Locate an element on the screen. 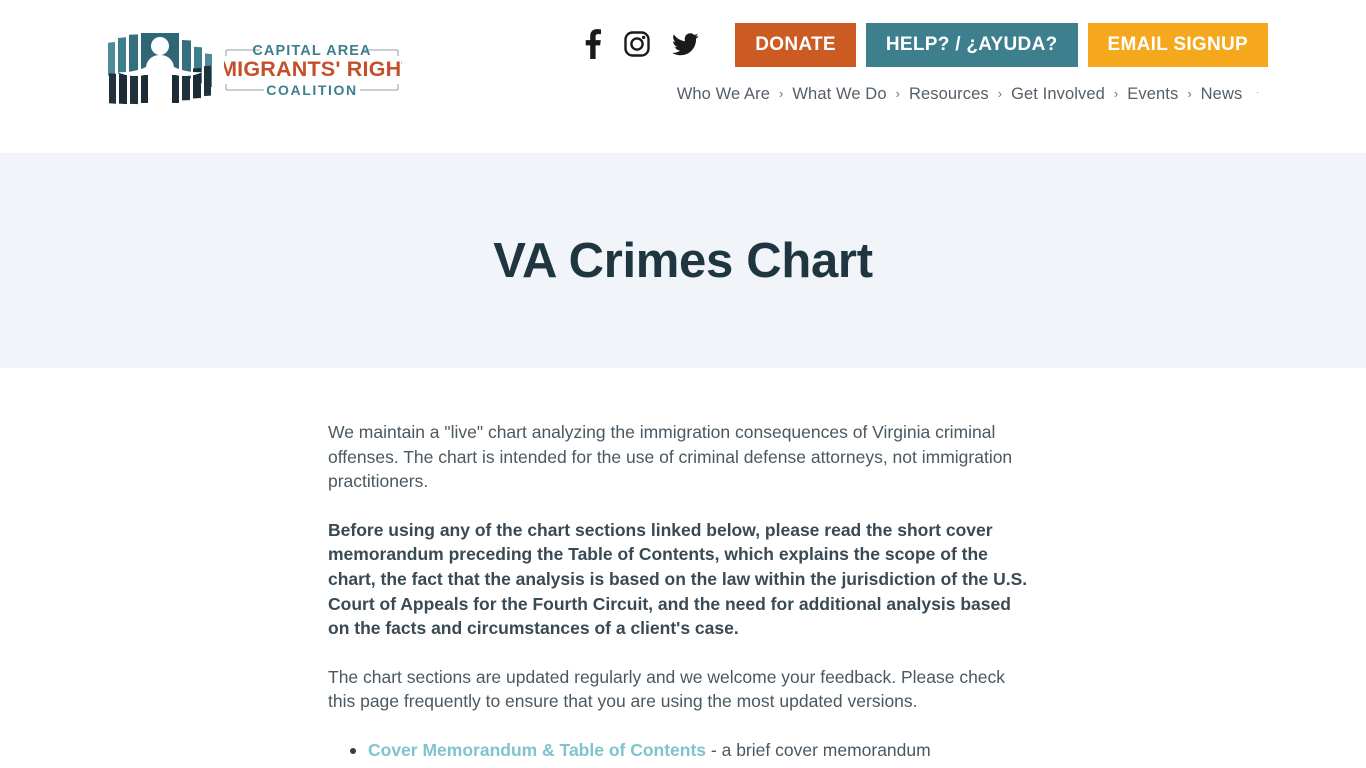 The image size is (1366, 768). nav-item-events: Events is located at coordinates (1152, 94).